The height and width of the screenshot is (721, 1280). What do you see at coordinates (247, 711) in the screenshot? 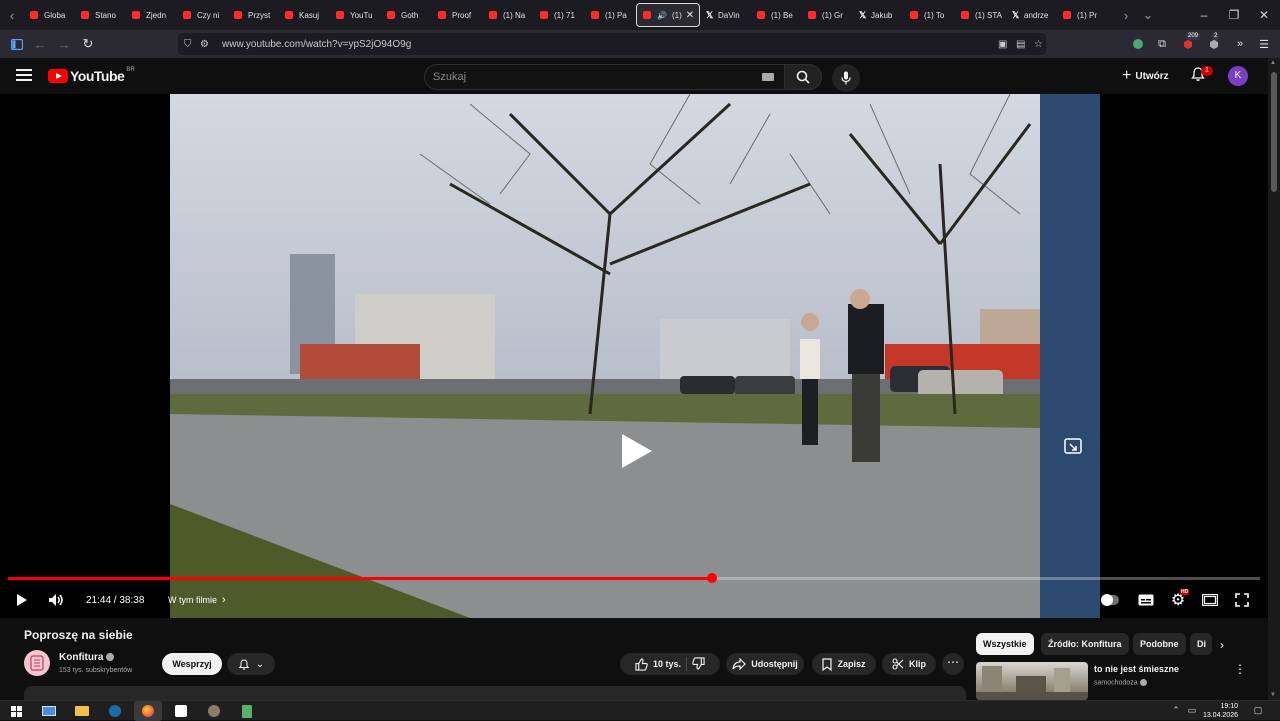
I see `calculator-icon` at bounding box center [247, 711].